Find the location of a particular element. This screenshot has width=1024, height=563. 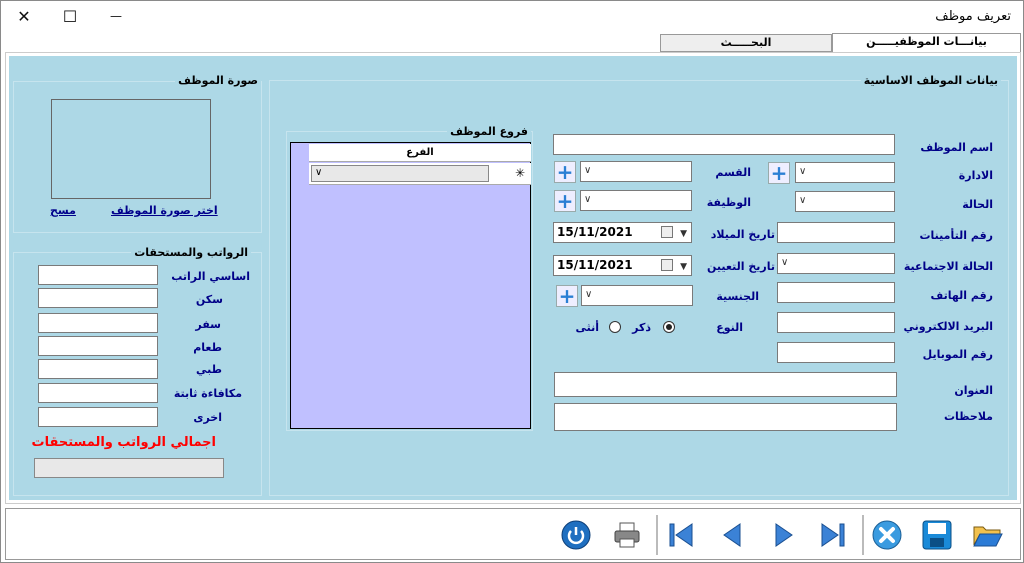

previous-record-icon is located at coordinates (732, 535).